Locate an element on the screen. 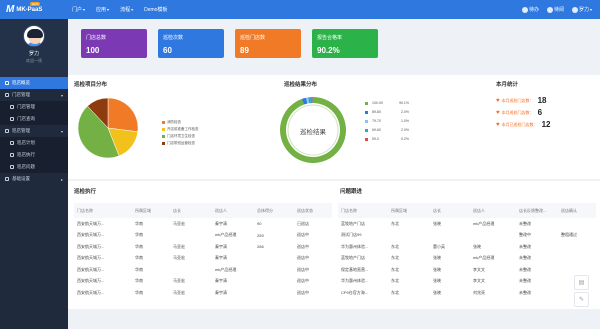 Image resolution: width=600 pixels, height=329 pixels. stat-card-pass-rate: 报告合格率 90.2% is located at coordinates (345, 43).